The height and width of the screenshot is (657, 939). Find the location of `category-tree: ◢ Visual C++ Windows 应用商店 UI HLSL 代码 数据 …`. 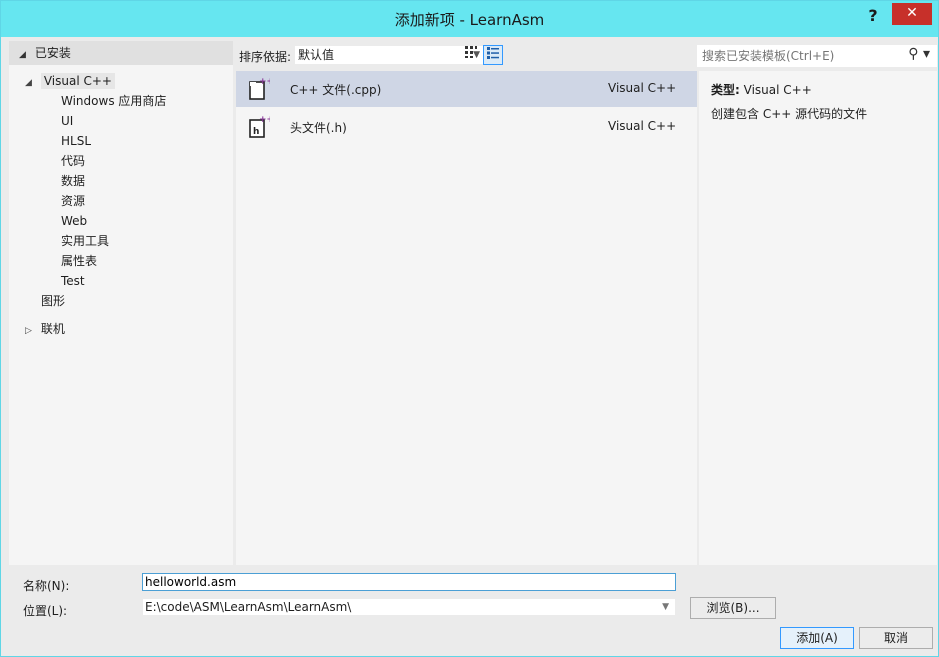

category-tree: ◢ Visual C++ Windows 应用商店 UI HLSL 代码 数据 … is located at coordinates (121, 205).